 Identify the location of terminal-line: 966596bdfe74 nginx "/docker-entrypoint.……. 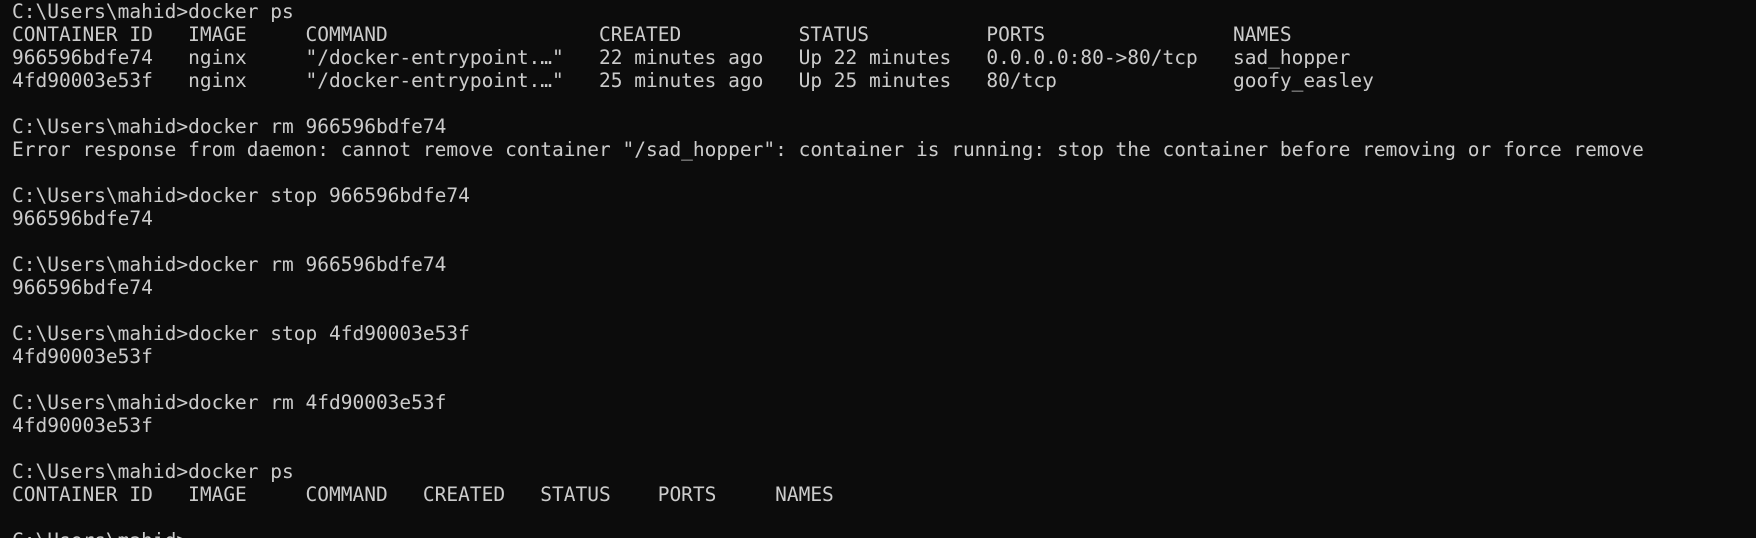
(681, 57).